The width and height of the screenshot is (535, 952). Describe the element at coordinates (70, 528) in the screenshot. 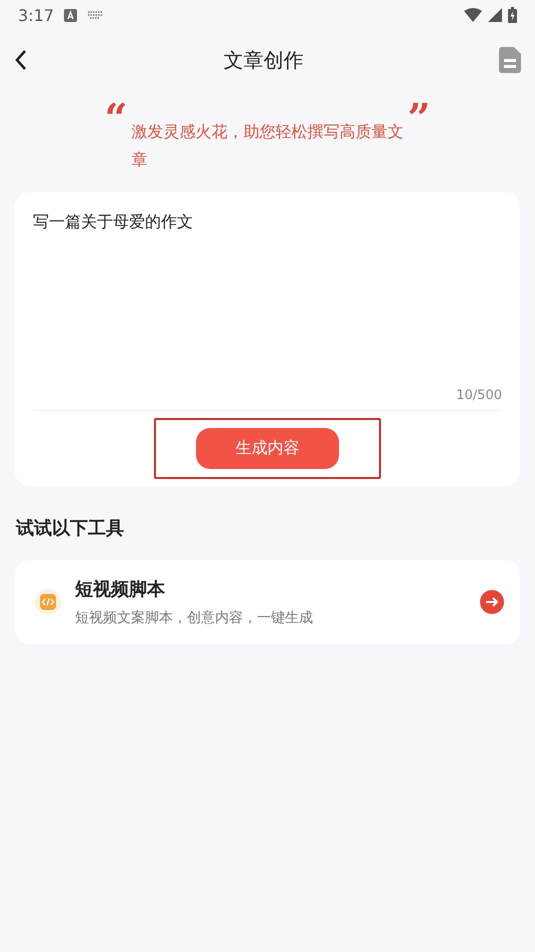

I see `section-title: 试试以下工具` at that location.